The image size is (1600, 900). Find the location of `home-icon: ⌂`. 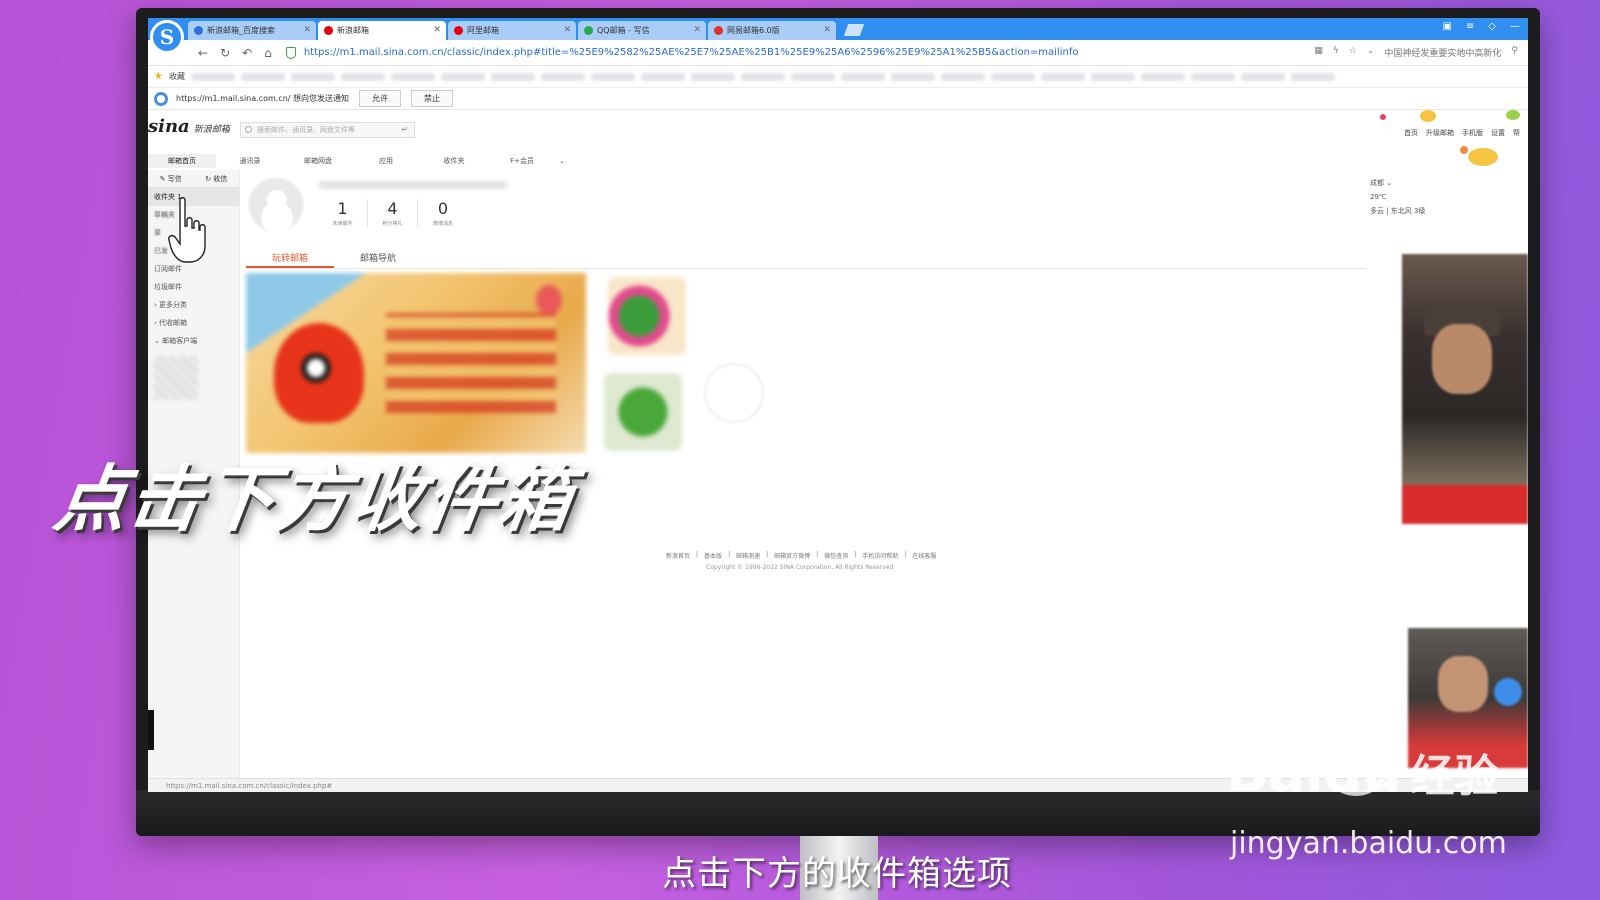

home-icon: ⌂ is located at coordinates (268, 53).